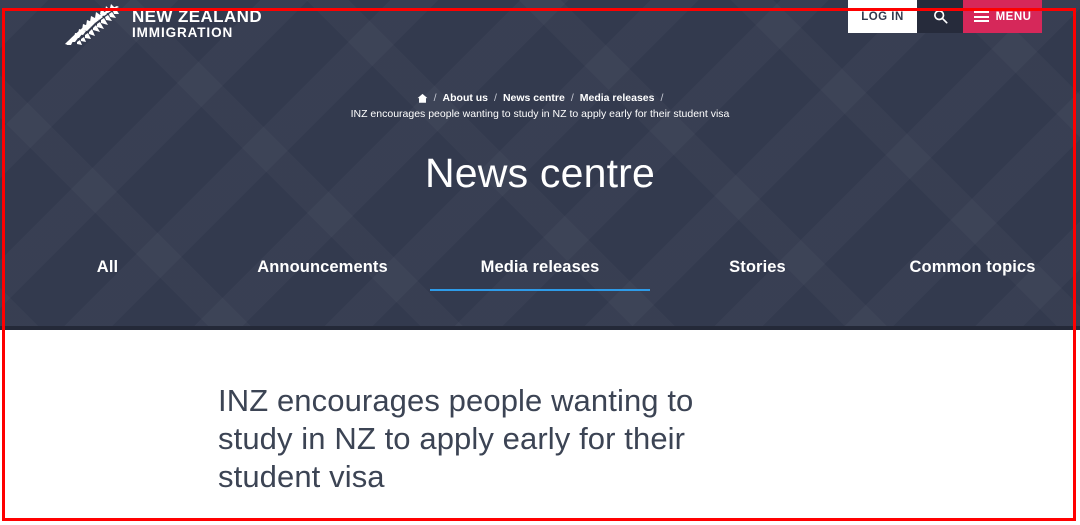 Image resolution: width=1080 pixels, height=525 pixels. What do you see at coordinates (617, 98) in the screenshot?
I see `breadcrumb-item-media-releases: Media releases` at bounding box center [617, 98].